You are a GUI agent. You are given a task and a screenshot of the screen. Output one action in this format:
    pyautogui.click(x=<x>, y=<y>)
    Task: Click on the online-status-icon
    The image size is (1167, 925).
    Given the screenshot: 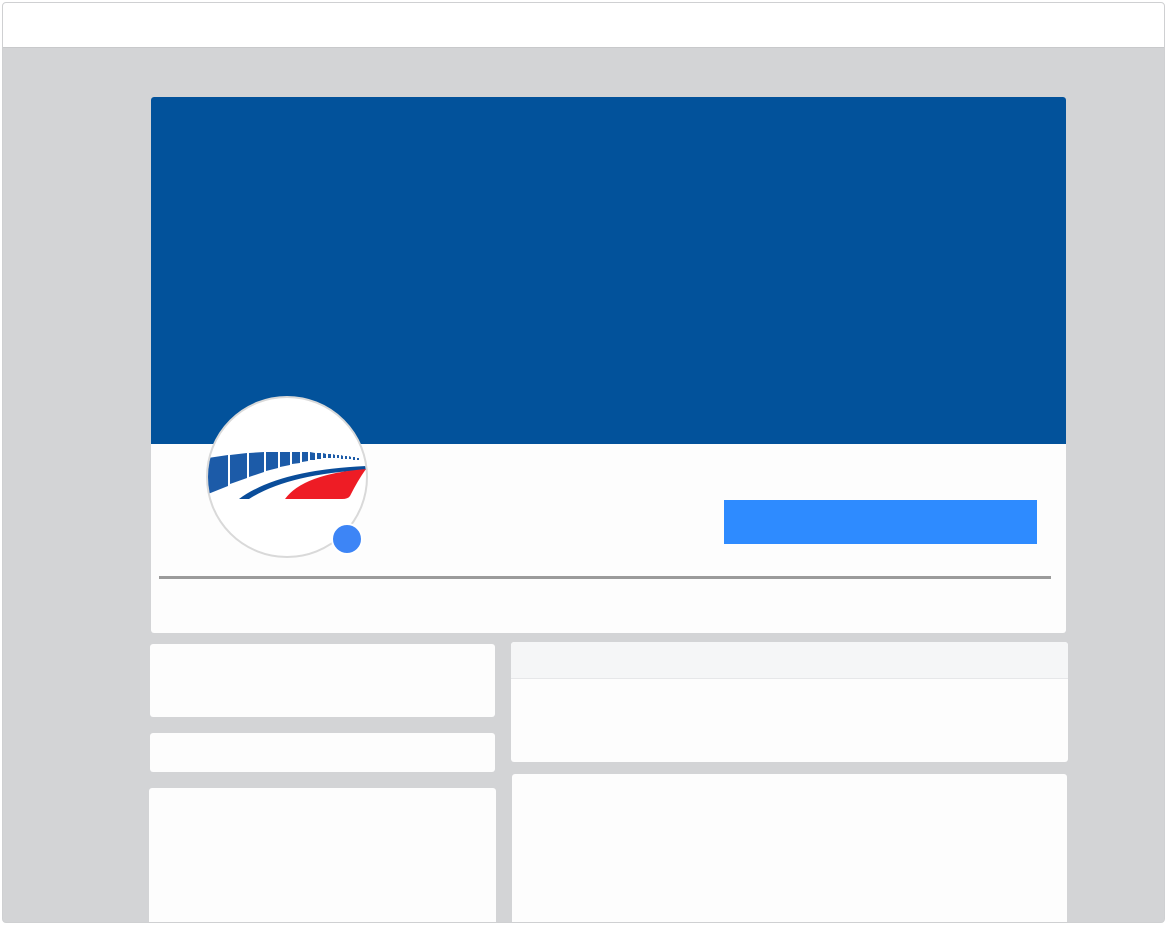 What is the action you would take?
    pyautogui.click(x=347, y=539)
    